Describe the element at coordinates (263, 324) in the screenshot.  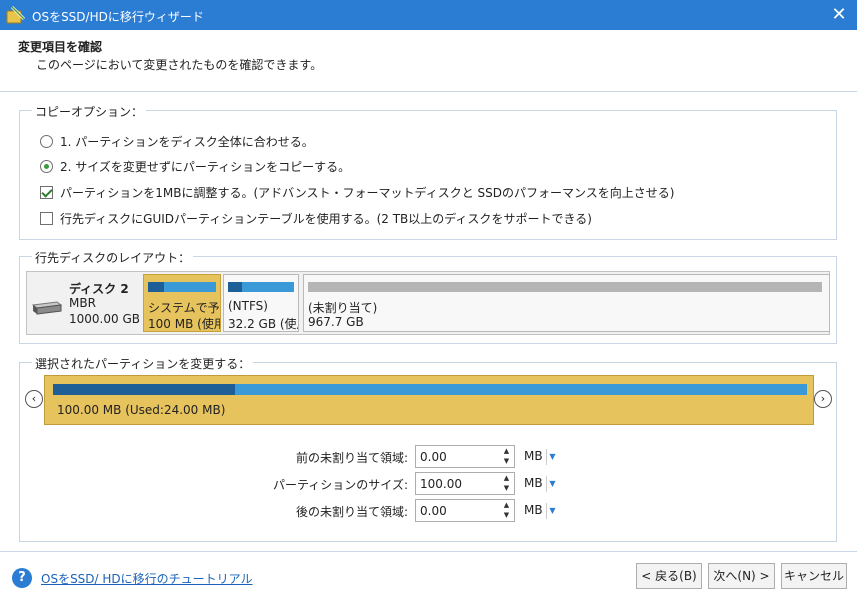
I see `partition-size: 32.2 GB (使用` at that location.